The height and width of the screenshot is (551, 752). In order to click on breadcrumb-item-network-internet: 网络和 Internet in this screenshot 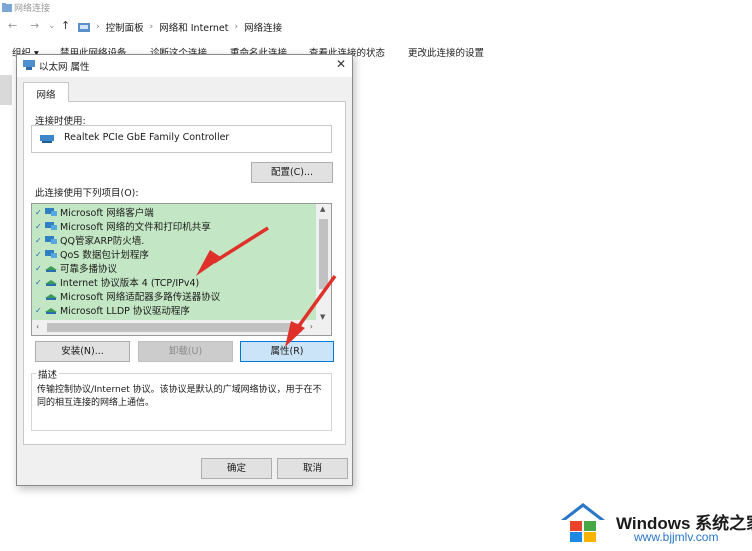, I will do `click(193, 27)`.